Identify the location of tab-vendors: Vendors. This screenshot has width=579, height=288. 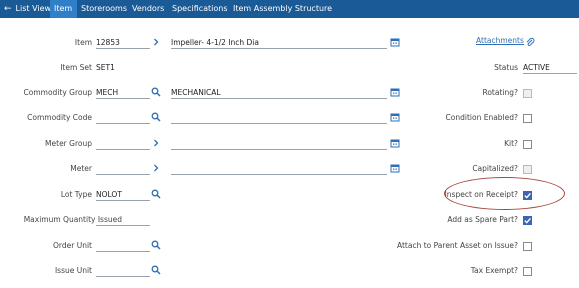
(149, 9).